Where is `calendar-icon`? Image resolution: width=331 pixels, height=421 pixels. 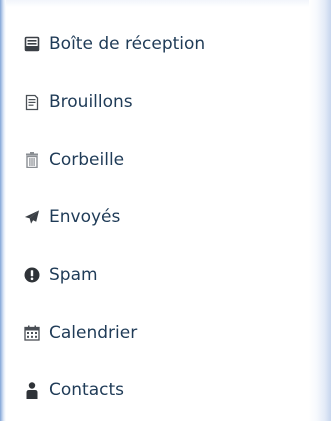 calendar-icon is located at coordinates (32, 333).